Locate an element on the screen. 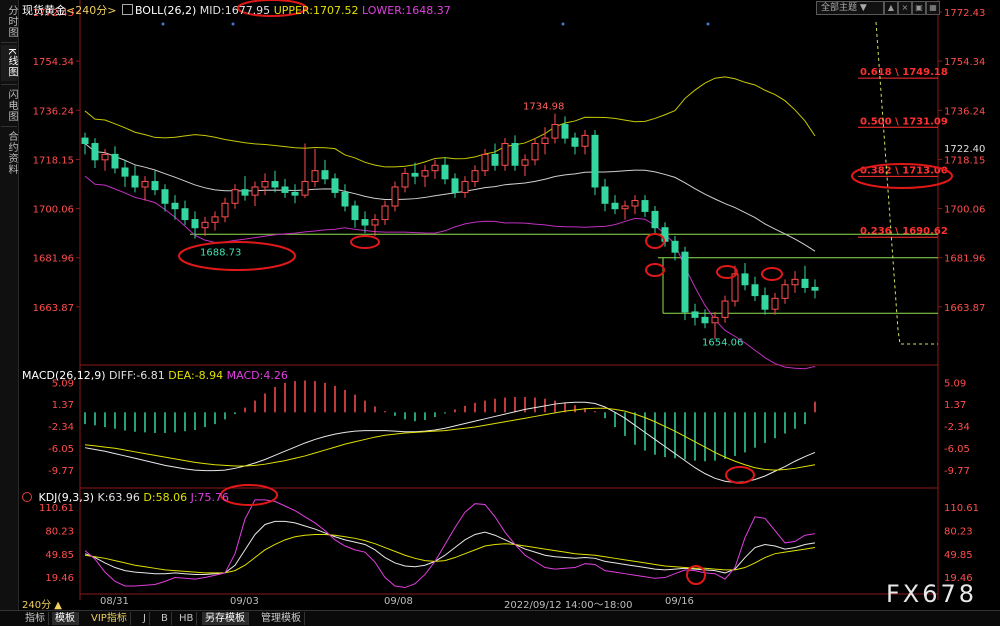 Image resolution: width=1000 pixels, height=626 pixels. kdj-k: K:63.96 is located at coordinates (118, 497).